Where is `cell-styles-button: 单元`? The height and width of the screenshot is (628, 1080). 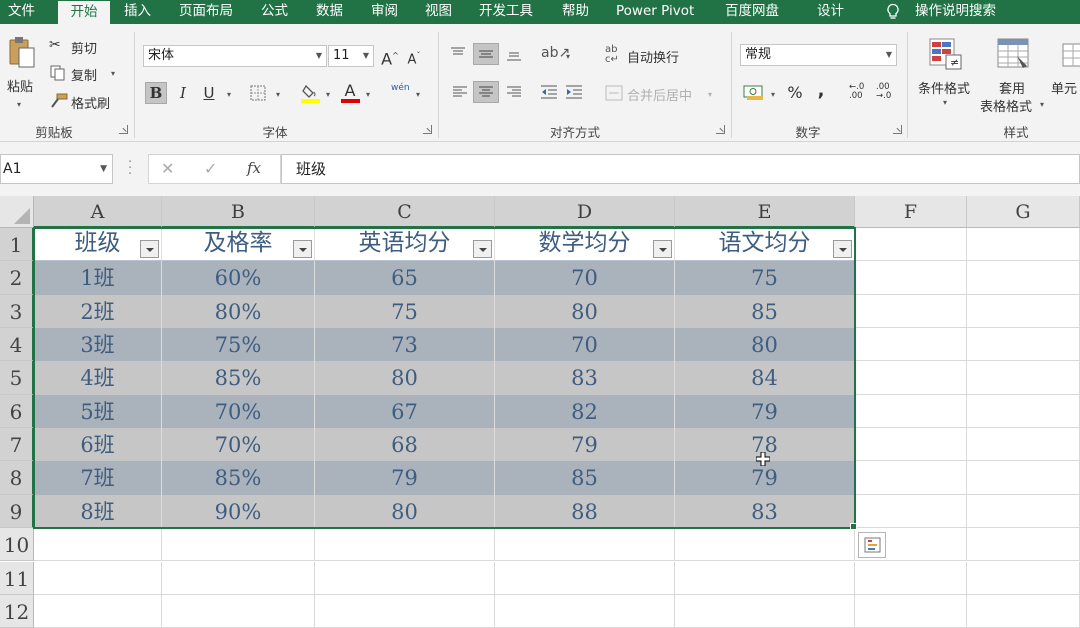 cell-styles-button: 单元 is located at coordinates (1065, 78).